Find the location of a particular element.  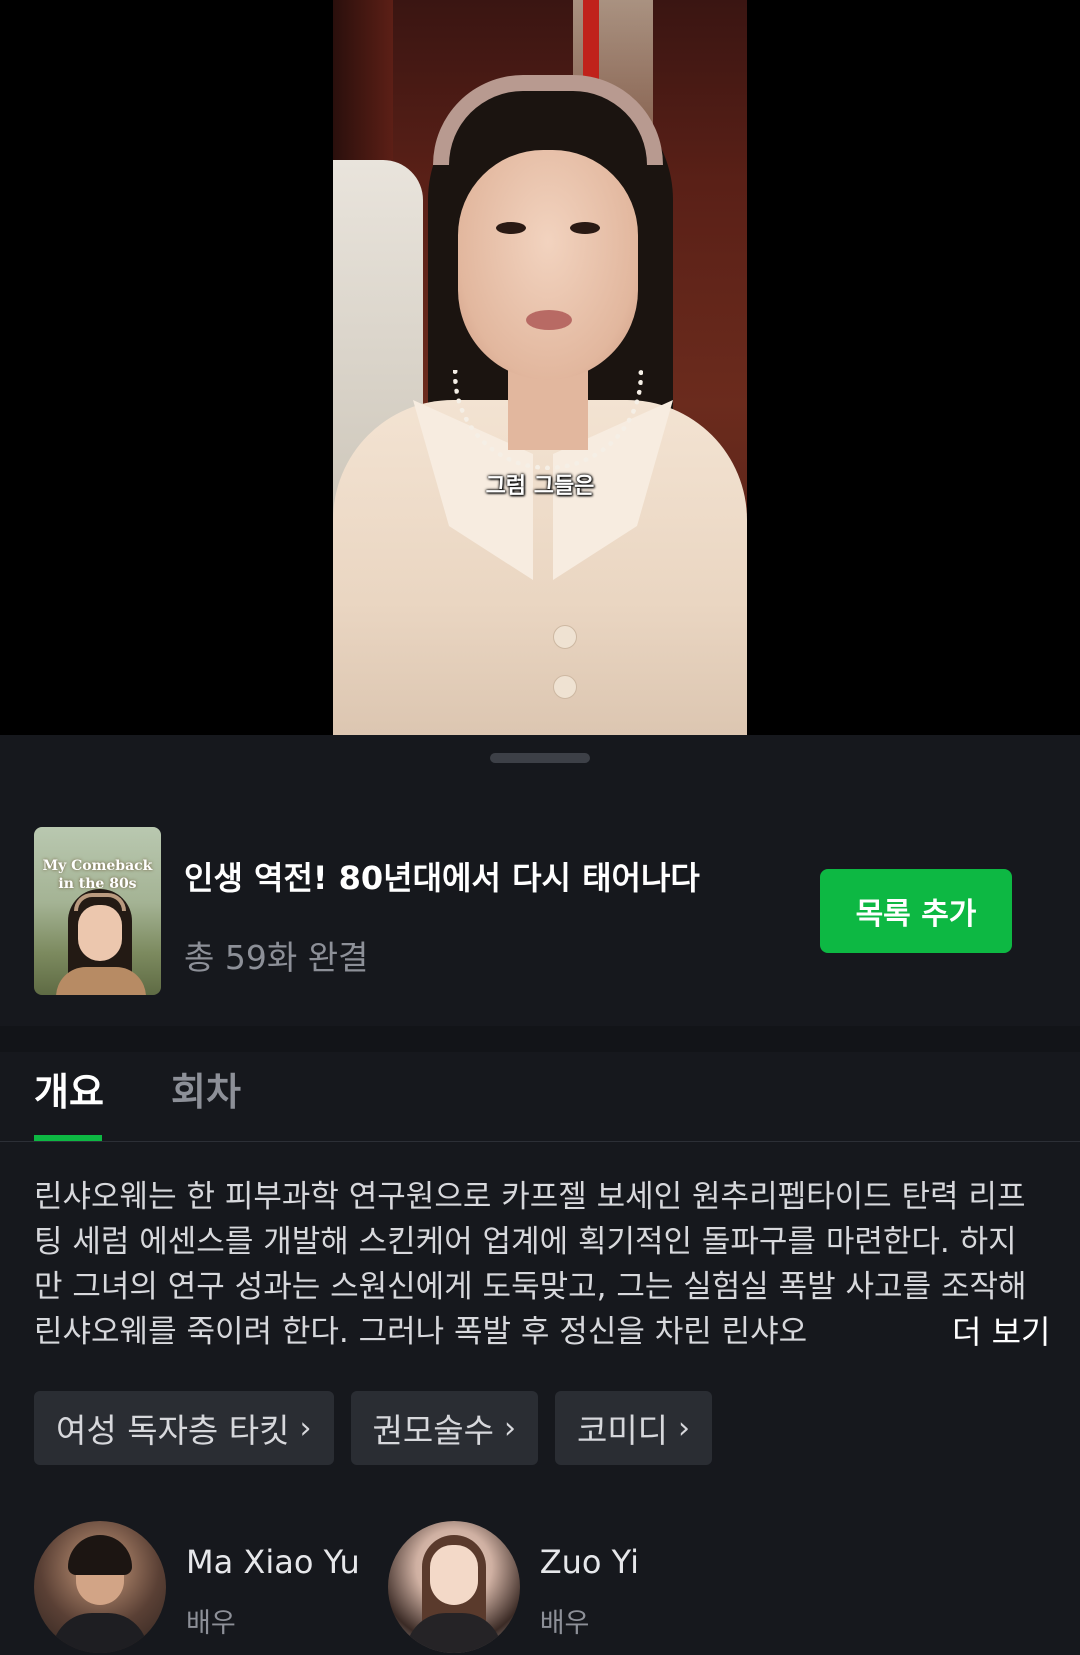

show-poster: My Comeback in the 80s is located at coordinates (97, 911).